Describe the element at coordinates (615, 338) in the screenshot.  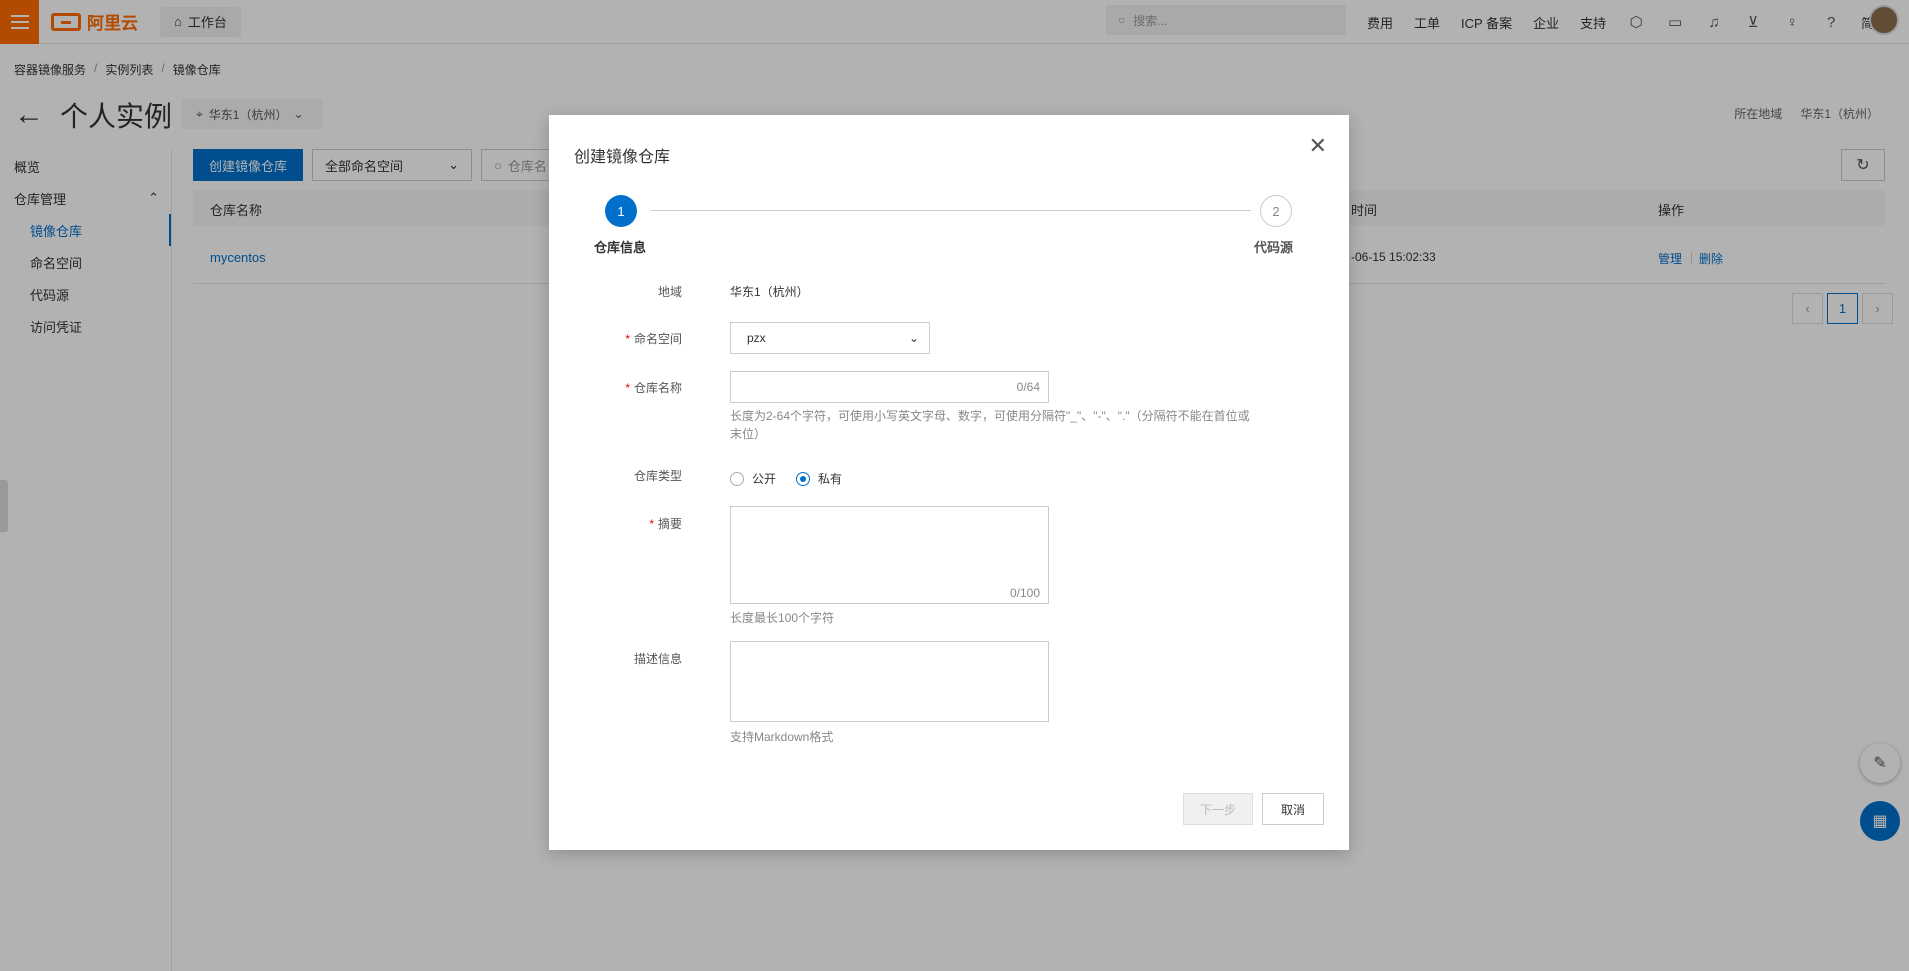
I see `namespace-label: * 命名空间` at that location.